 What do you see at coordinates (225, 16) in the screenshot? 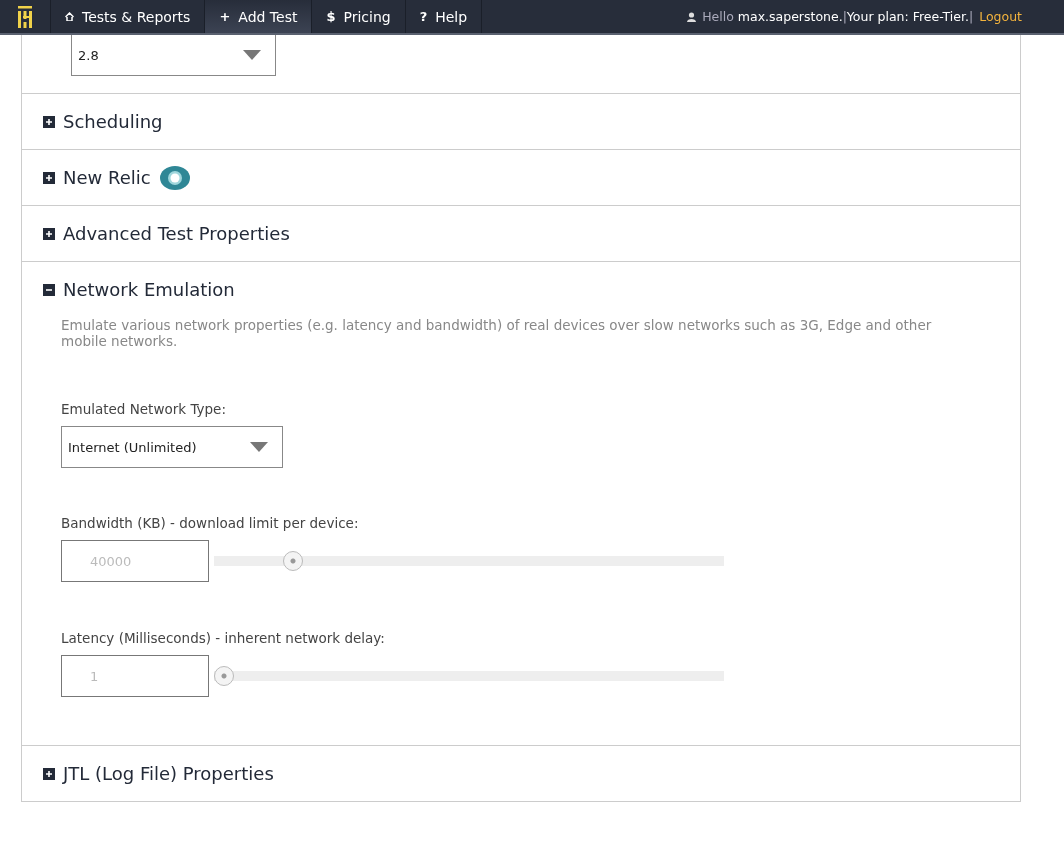
I see `nav-icon: +` at bounding box center [225, 16].